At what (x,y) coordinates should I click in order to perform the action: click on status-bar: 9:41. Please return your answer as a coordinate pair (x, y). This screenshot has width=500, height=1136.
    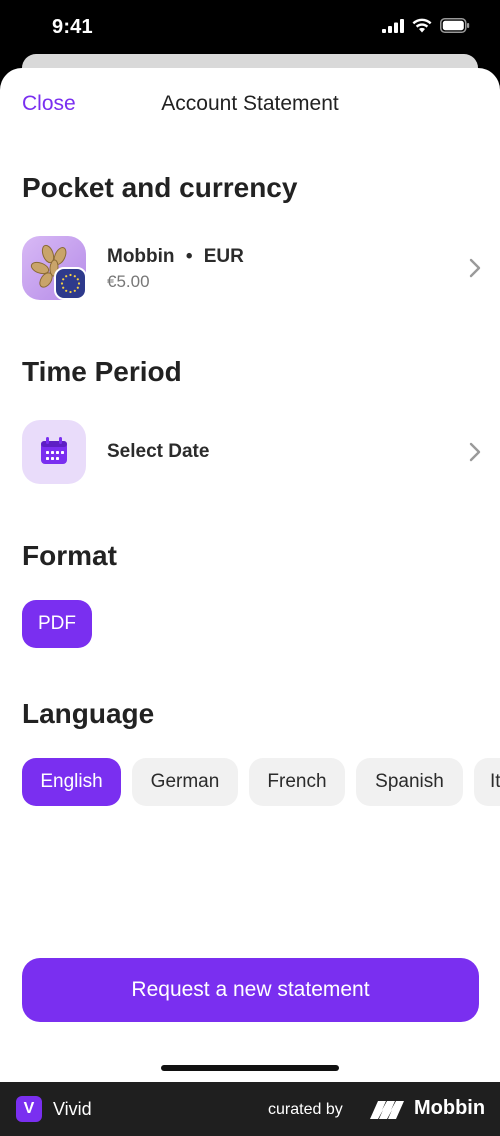
    Looking at the image, I should click on (250, 28).